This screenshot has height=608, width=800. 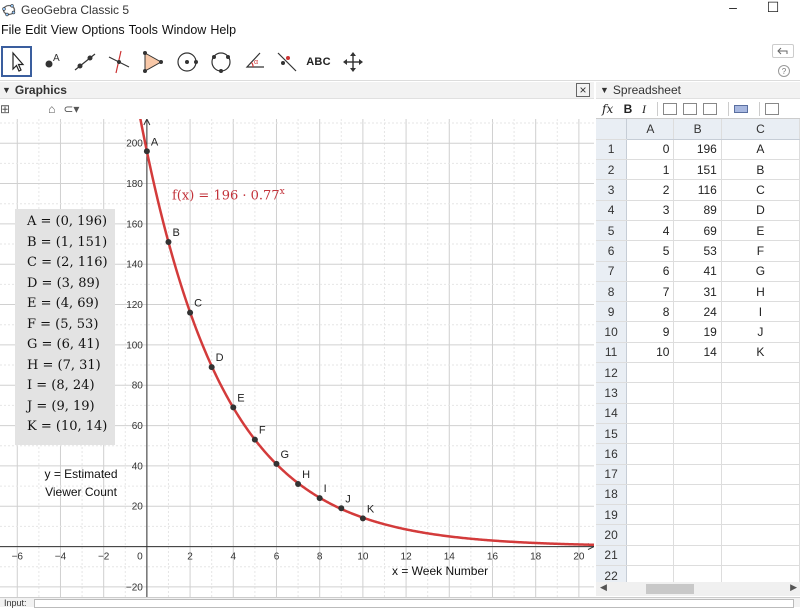 I want to click on point-G, so click(x=276, y=463).